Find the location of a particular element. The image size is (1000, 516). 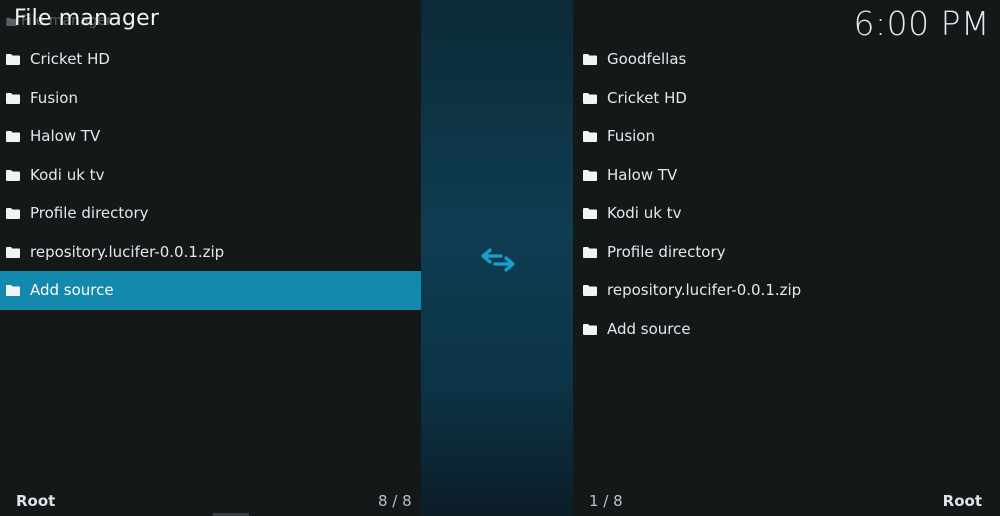

list-item-label: Goodfellas is located at coordinates (647, 59).